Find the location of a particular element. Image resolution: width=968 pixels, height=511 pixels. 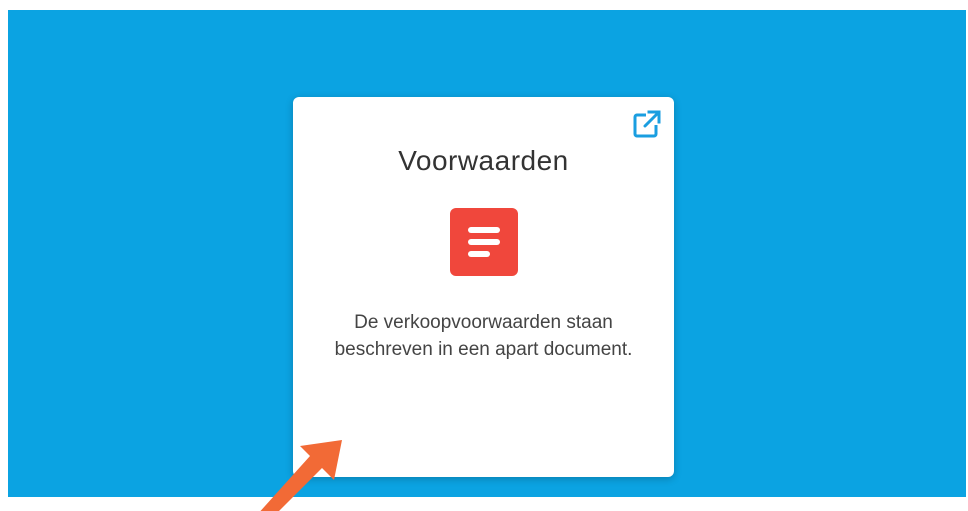

arrow-icon is located at coordinates (300, 473).